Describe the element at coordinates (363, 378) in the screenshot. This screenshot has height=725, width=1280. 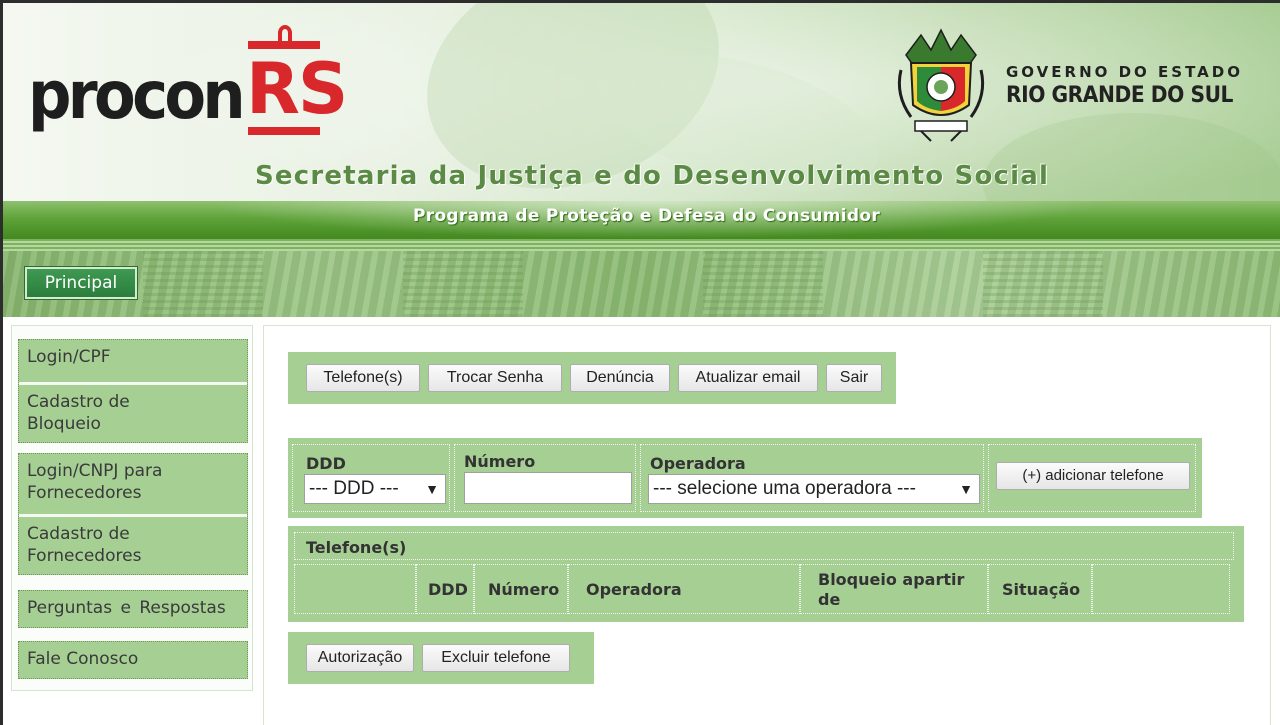
I see `telefones-button: Telefone(s)` at that location.